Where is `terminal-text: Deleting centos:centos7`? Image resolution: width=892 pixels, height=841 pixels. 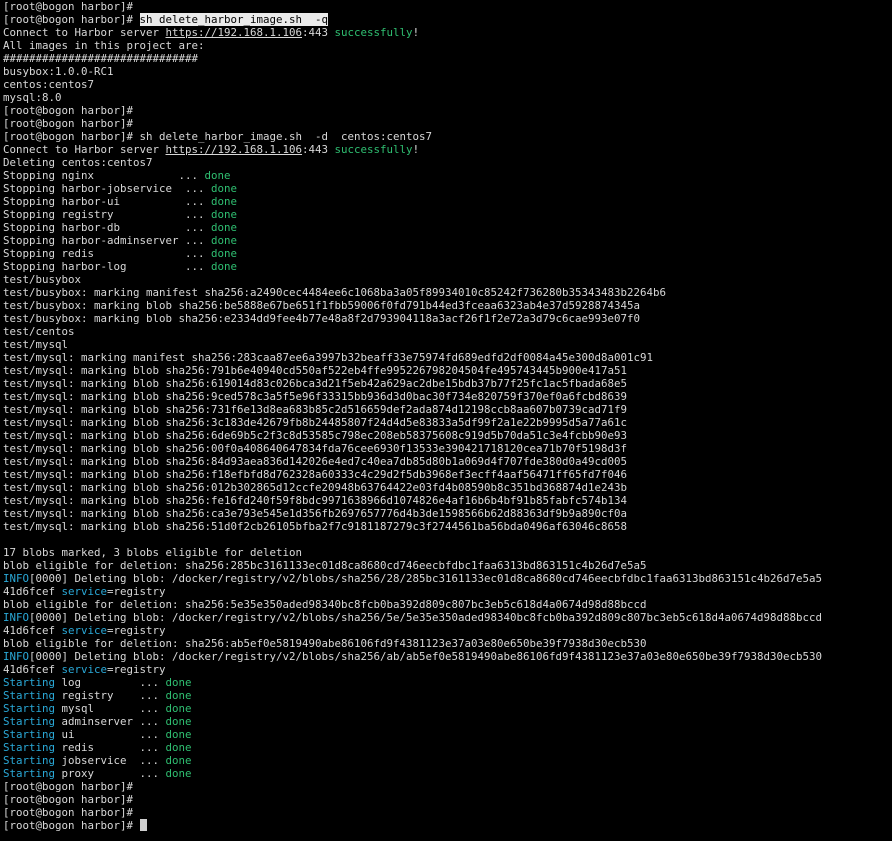 terminal-text: Deleting centos:centos7 is located at coordinates (78, 162).